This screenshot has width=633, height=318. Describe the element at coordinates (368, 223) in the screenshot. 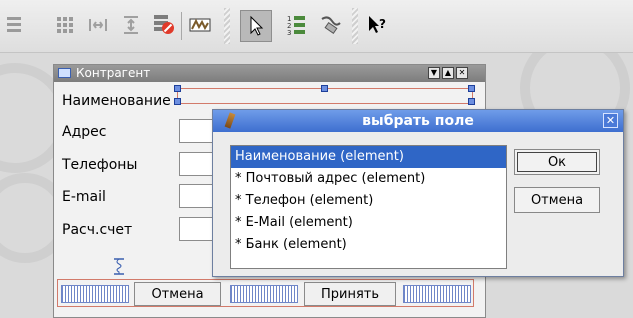

I see `list-item: * E-Mail (element)` at that location.